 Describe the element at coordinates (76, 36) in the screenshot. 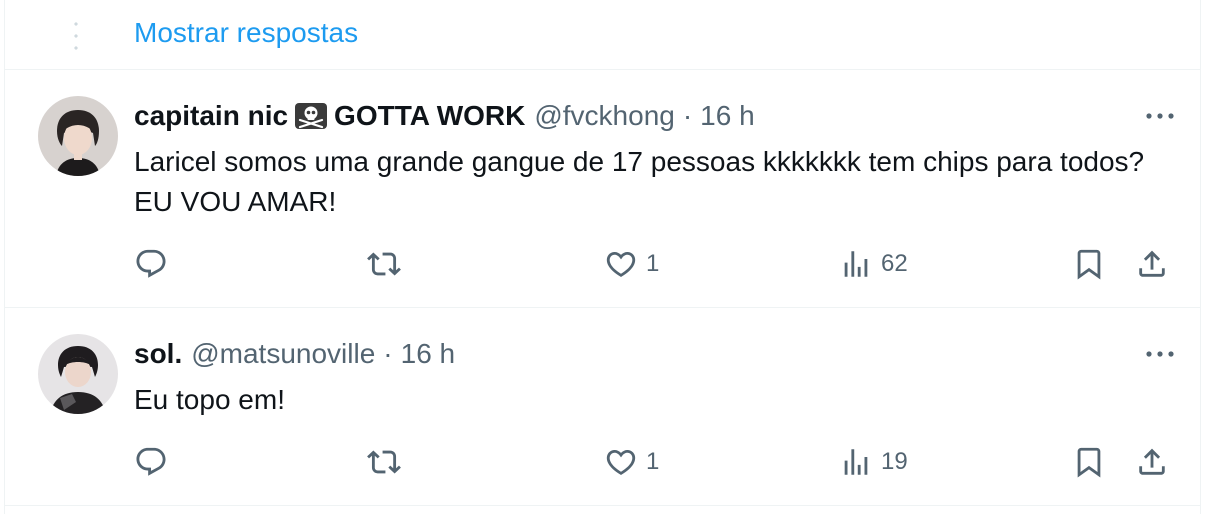

I see `thread-connector-dots` at that location.